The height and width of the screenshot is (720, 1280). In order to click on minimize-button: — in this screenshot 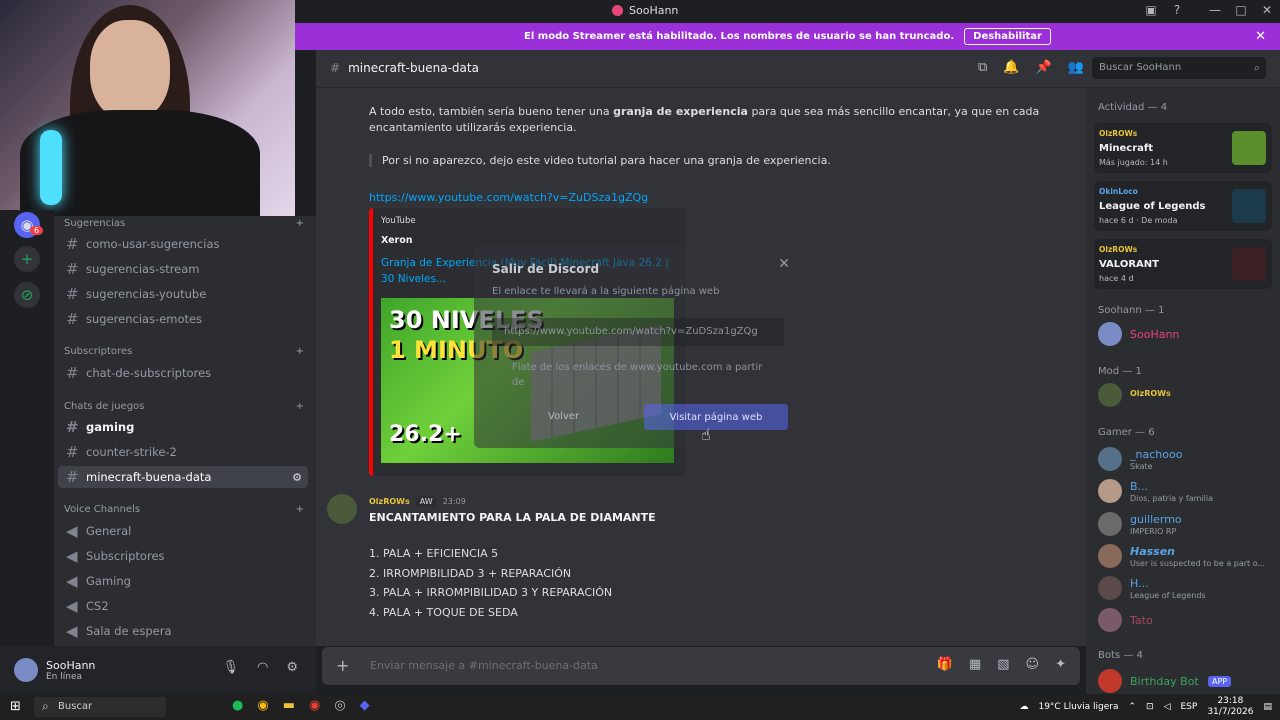, I will do `click(1215, 10)`.